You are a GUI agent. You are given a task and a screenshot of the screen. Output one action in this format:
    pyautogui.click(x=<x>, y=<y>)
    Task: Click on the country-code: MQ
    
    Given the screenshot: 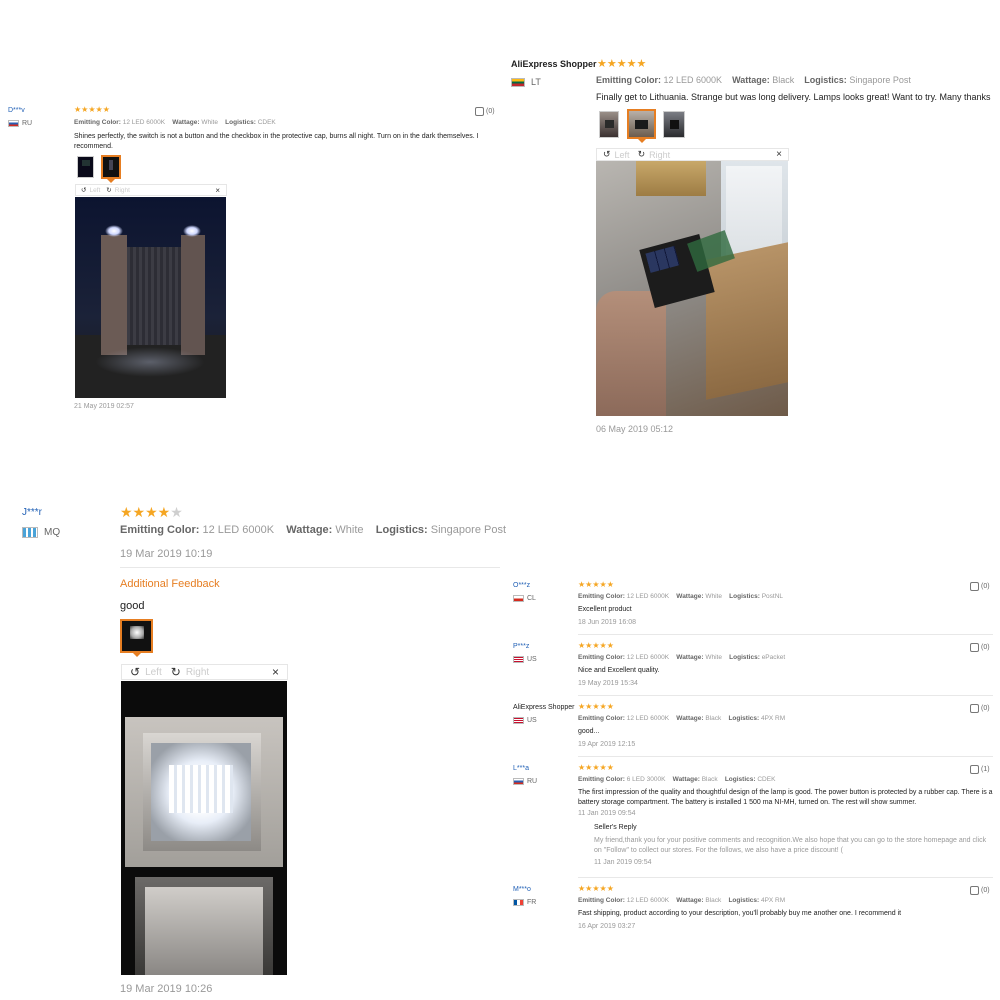 What is the action you would take?
    pyautogui.click(x=52, y=532)
    